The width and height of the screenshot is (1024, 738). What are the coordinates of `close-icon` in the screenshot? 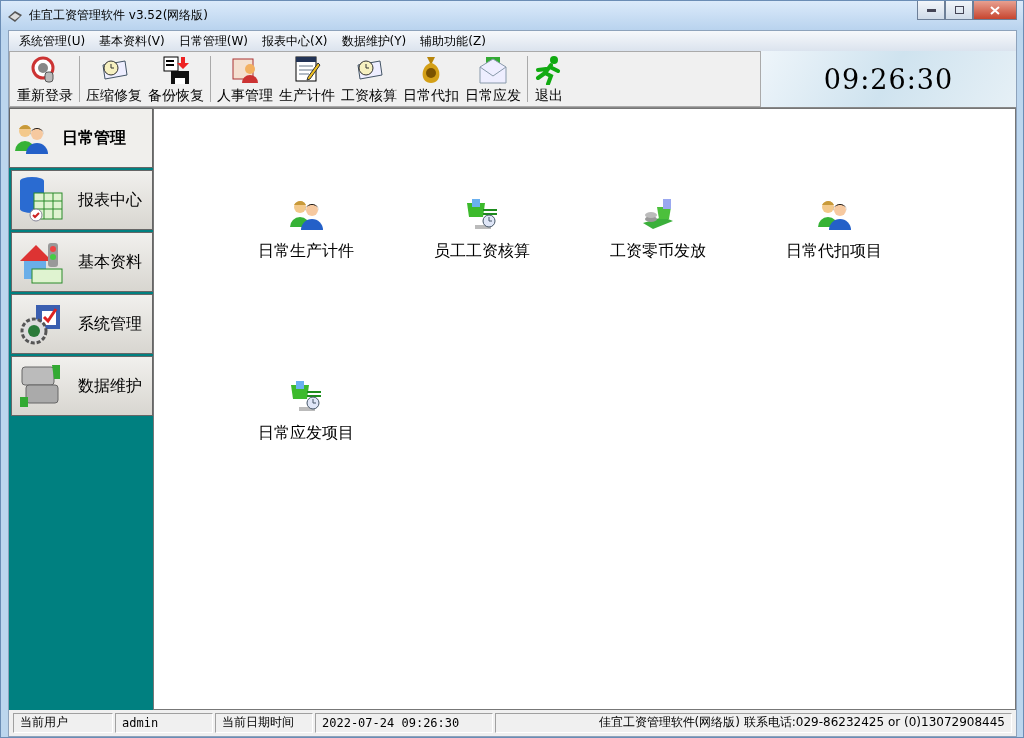 It's located at (995, 10).